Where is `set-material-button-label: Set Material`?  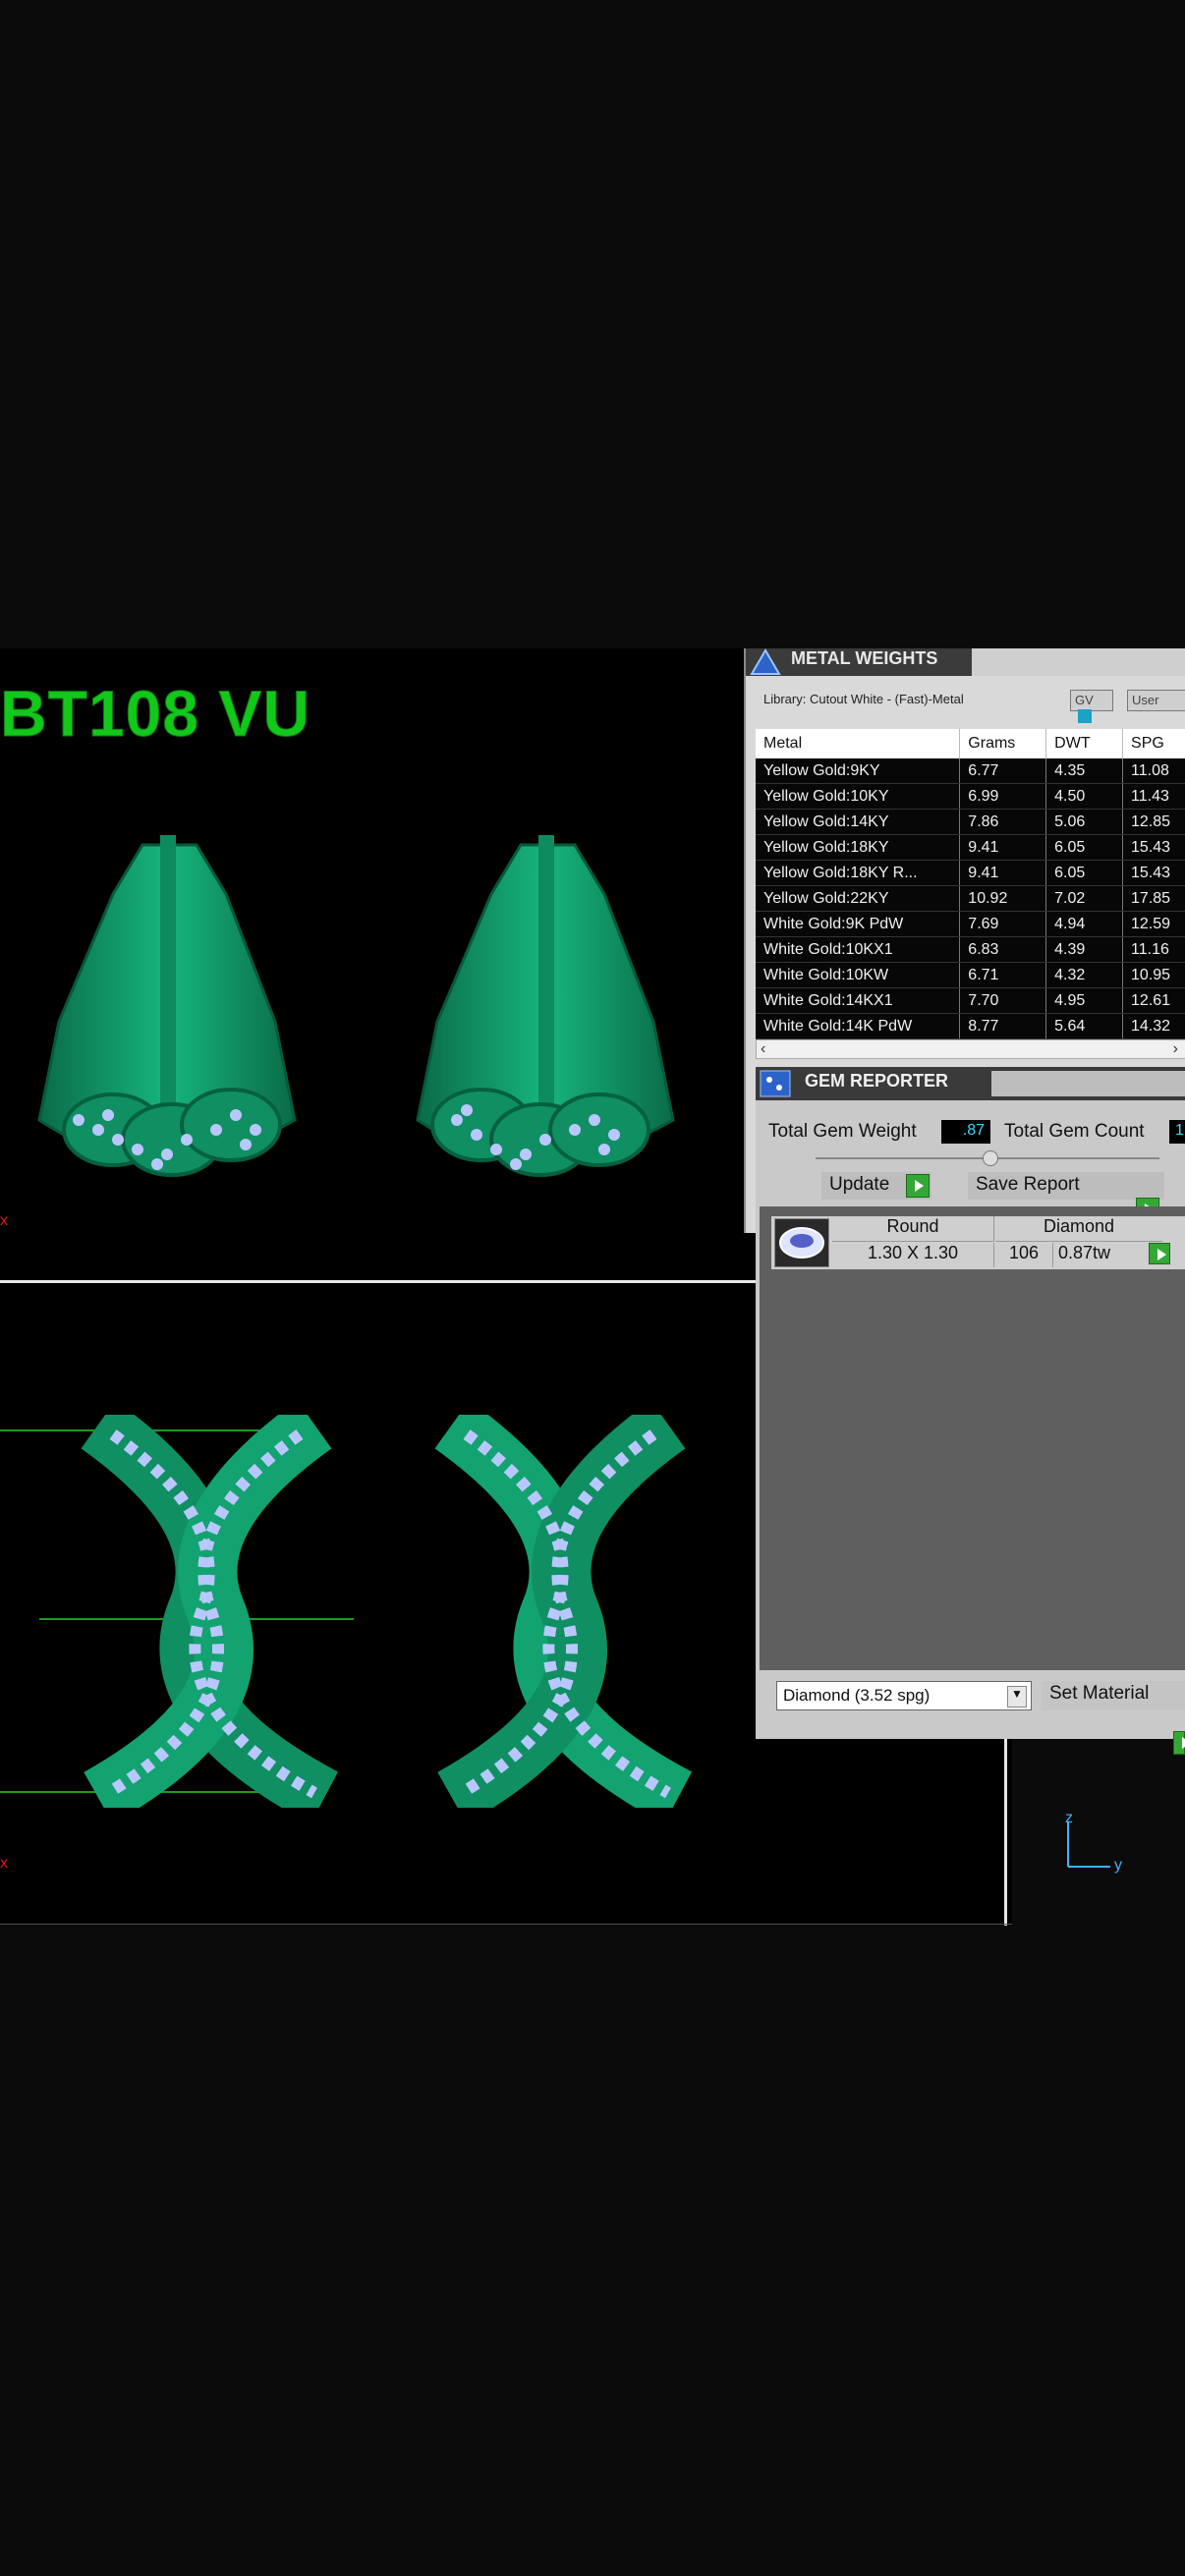 set-material-button-label: Set Material is located at coordinates (1100, 1693).